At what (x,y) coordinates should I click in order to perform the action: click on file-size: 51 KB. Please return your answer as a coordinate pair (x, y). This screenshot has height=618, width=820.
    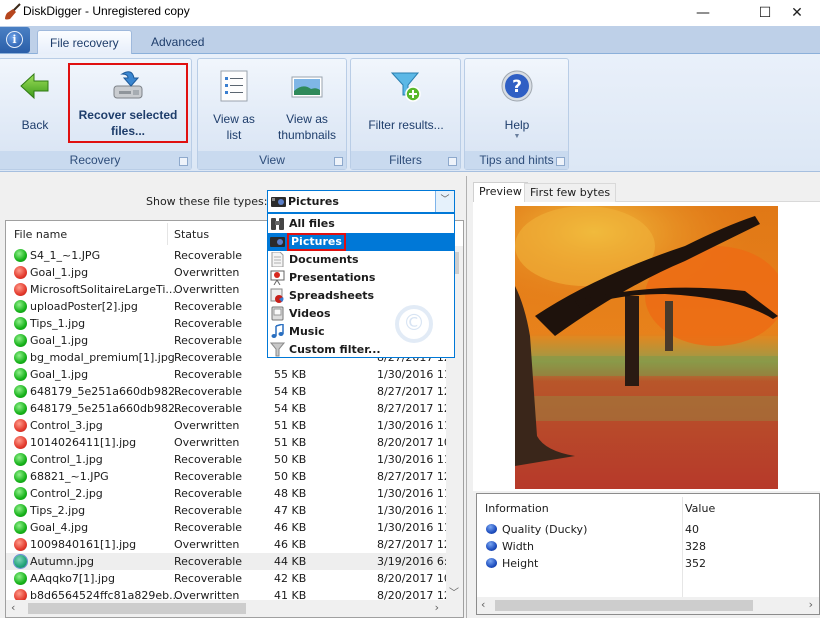
    Looking at the image, I should click on (290, 425).